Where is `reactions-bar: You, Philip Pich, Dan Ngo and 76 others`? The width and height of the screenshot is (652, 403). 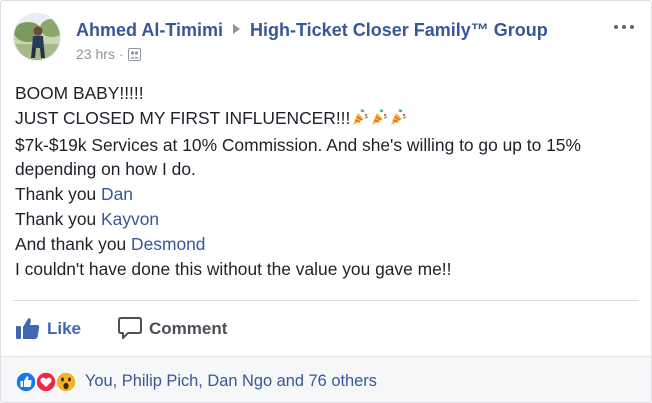 reactions-bar: You, Philip Pich, Dan Ngo and 76 others is located at coordinates (326, 379).